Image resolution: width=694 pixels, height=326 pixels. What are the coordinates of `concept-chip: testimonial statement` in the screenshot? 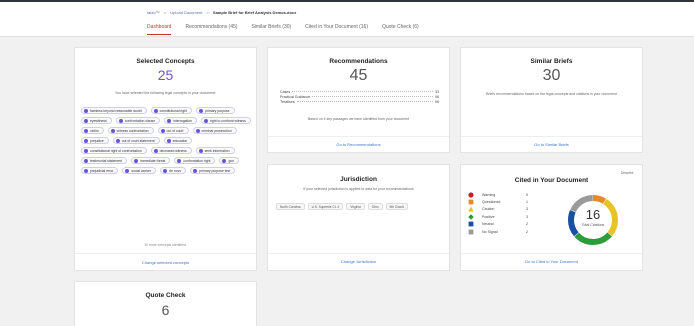 It's located at (104, 160).